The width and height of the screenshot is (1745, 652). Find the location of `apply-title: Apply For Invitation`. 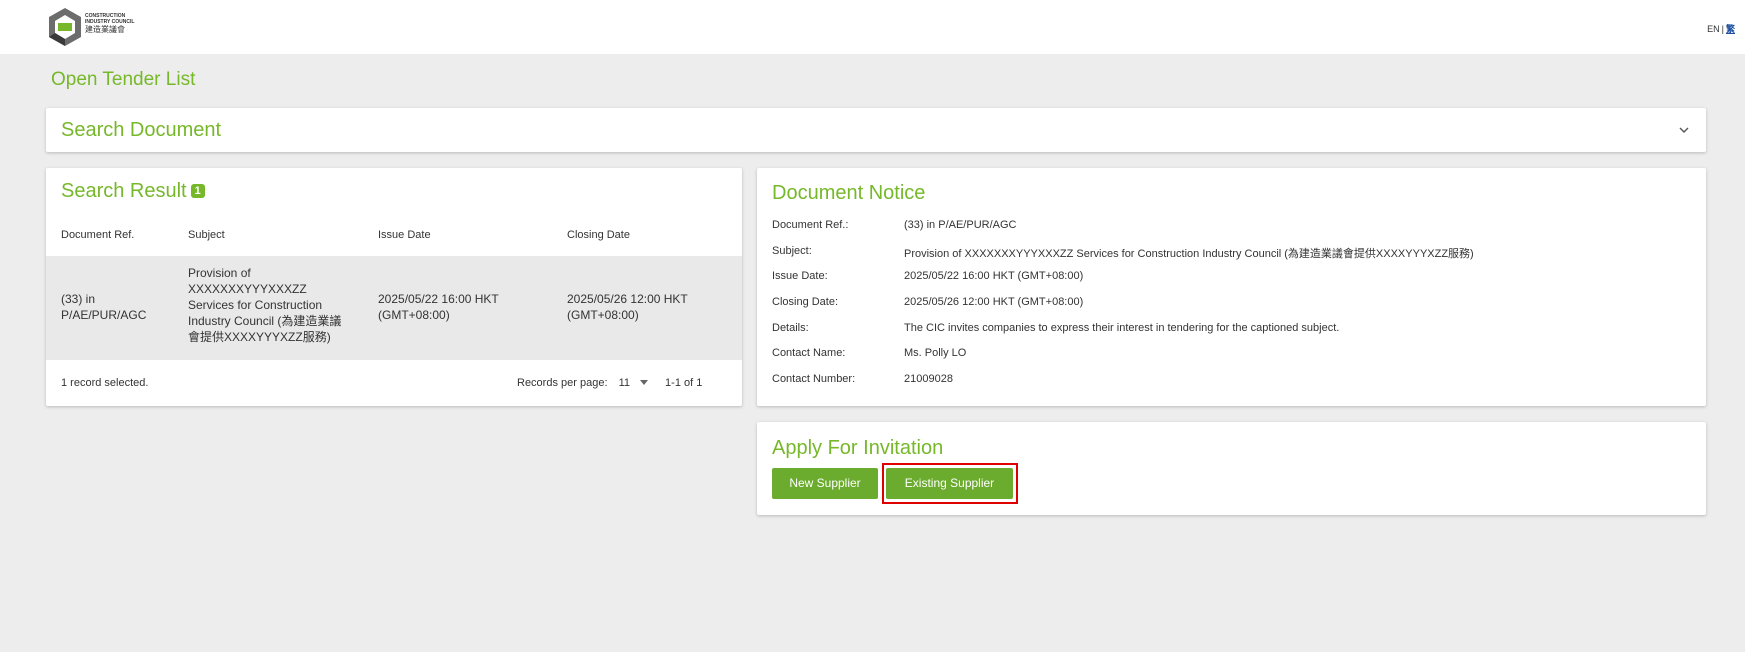

apply-title: Apply For Invitation is located at coordinates (858, 448).